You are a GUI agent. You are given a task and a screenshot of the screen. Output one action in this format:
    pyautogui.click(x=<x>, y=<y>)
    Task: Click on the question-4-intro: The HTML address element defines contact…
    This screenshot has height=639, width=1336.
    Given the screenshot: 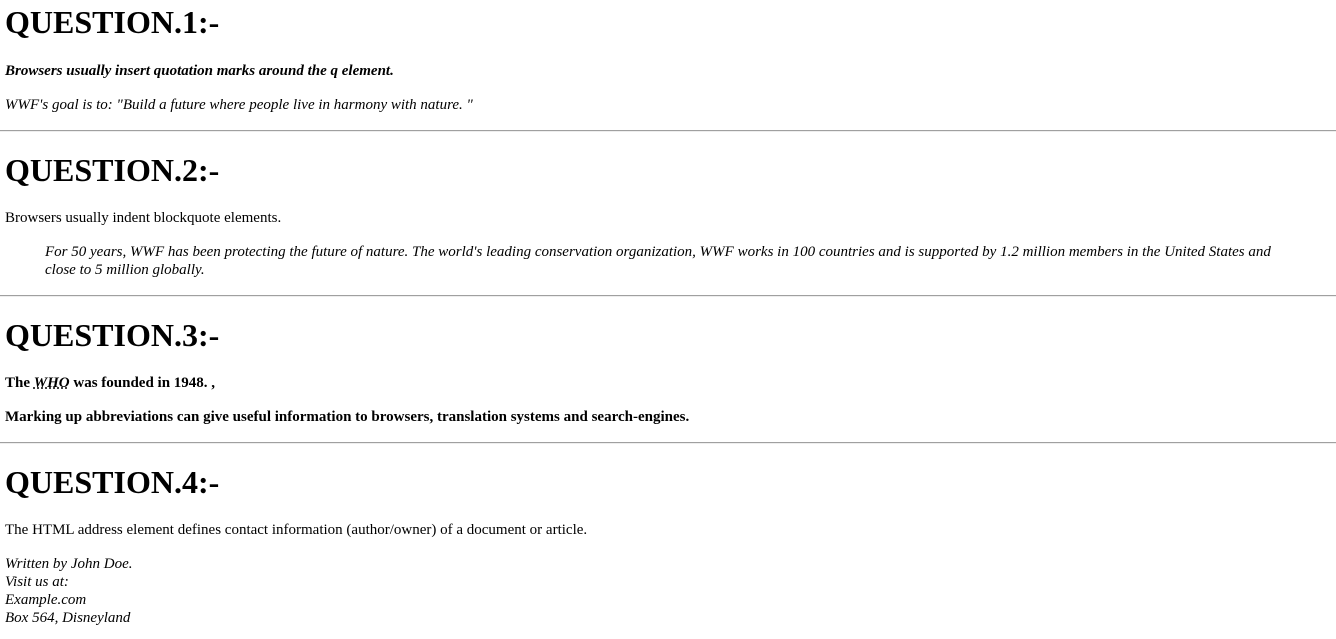 What is the action you would take?
    pyautogui.click(x=296, y=530)
    